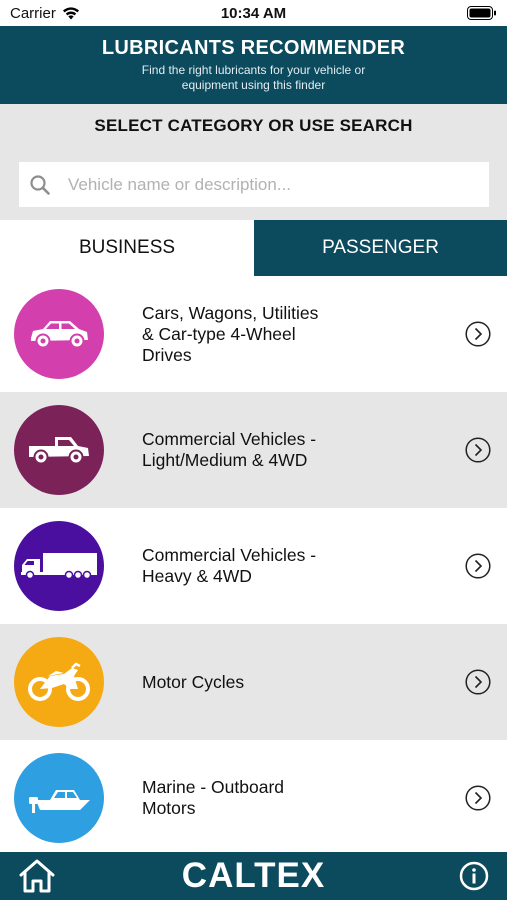 The width and height of the screenshot is (507, 900). I want to click on boat-icon, so click(59, 801).